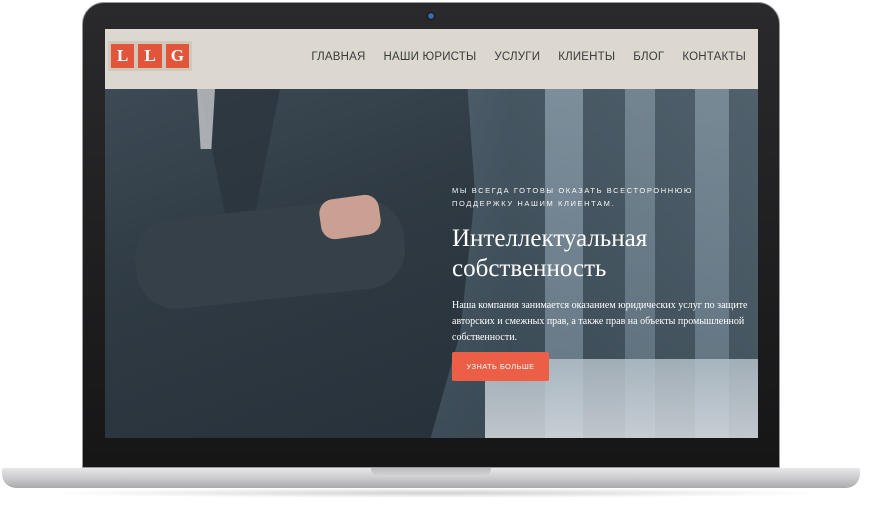  Describe the element at coordinates (648, 57) in the screenshot. I see `nav-item-blog: БЛОГ` at that location.